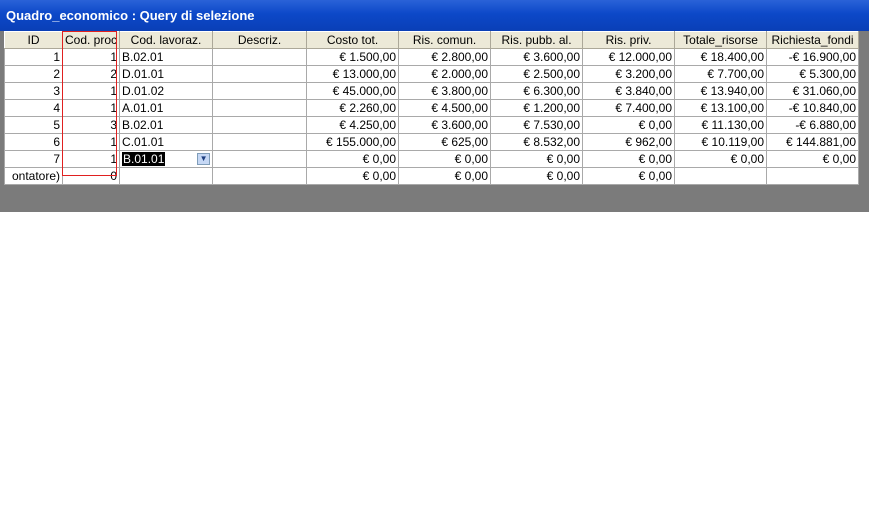 This screenshot has height=512, width=869. I want to click on cell-cod-lavoraz: C.01.01, so click(166, 142).